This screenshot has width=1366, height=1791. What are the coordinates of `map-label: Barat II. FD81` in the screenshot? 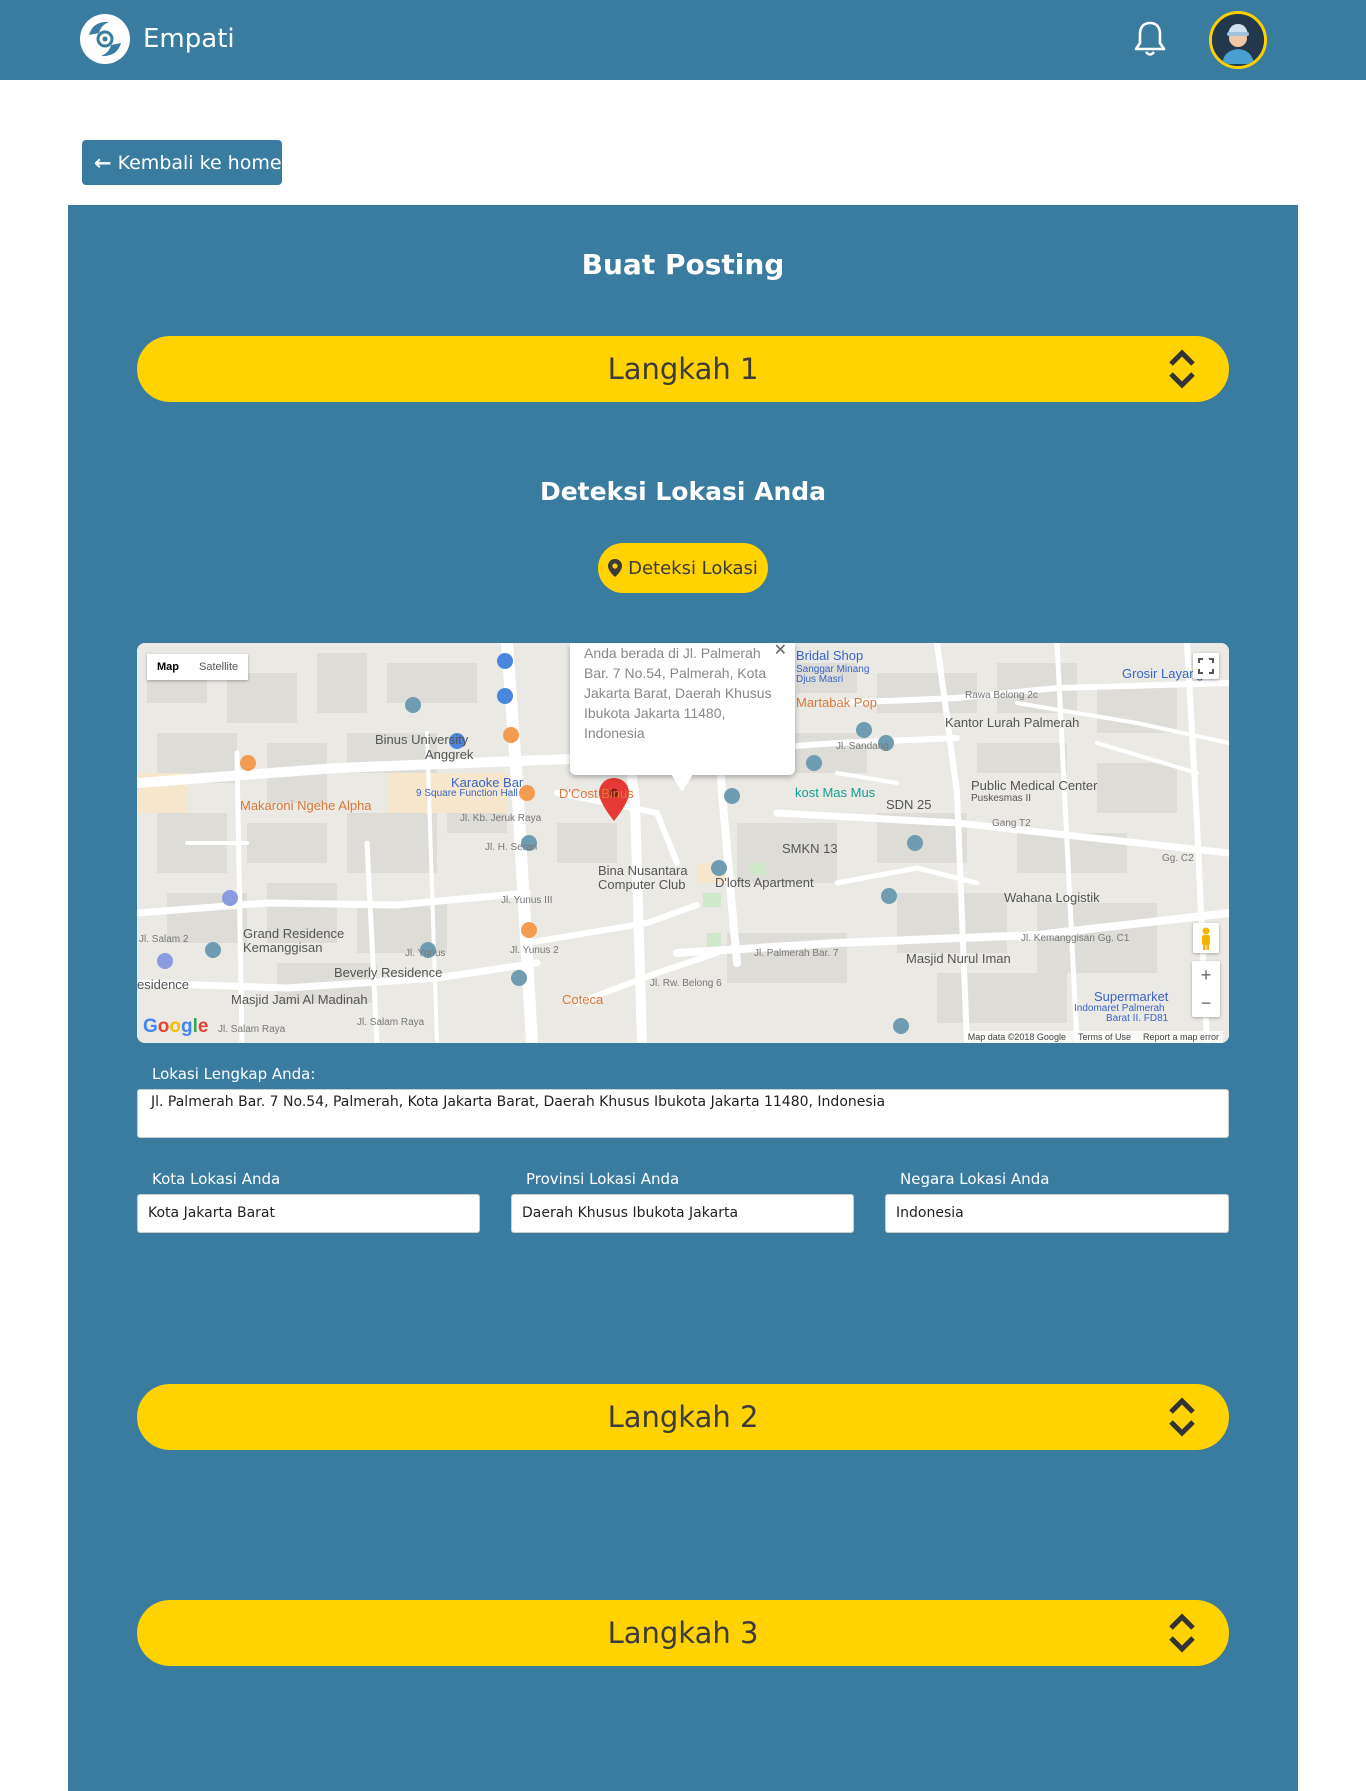 It's located at (1137, 1018).